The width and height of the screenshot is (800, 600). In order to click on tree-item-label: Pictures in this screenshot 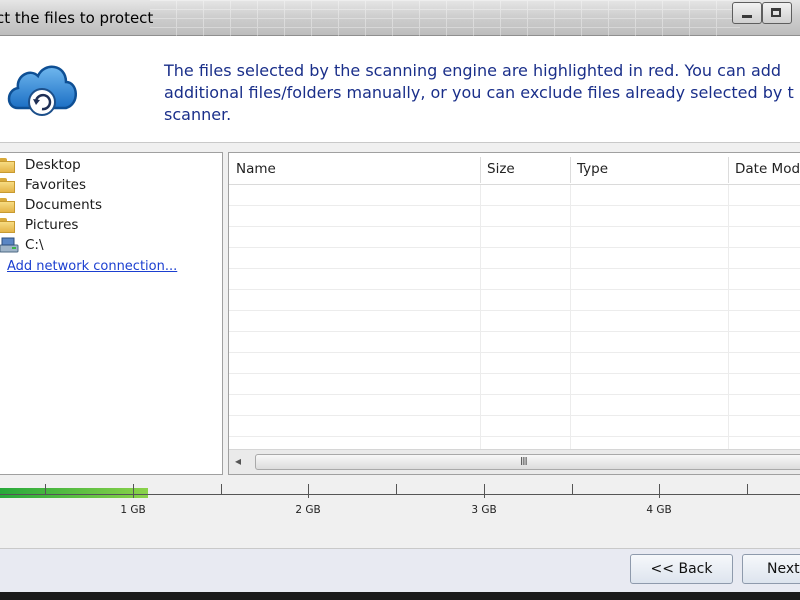, I will do `click(52, 225)`.